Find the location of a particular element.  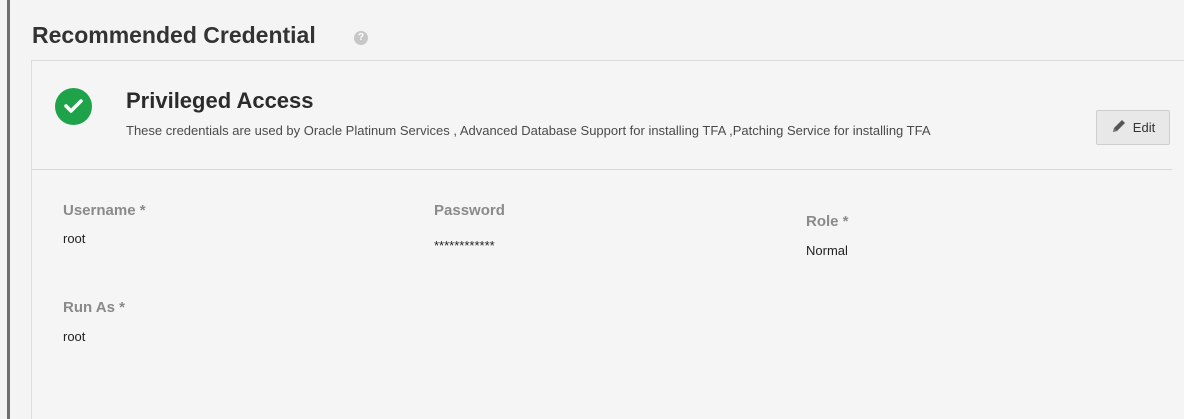

role-value: Normal is located at coordinates (827, 250).